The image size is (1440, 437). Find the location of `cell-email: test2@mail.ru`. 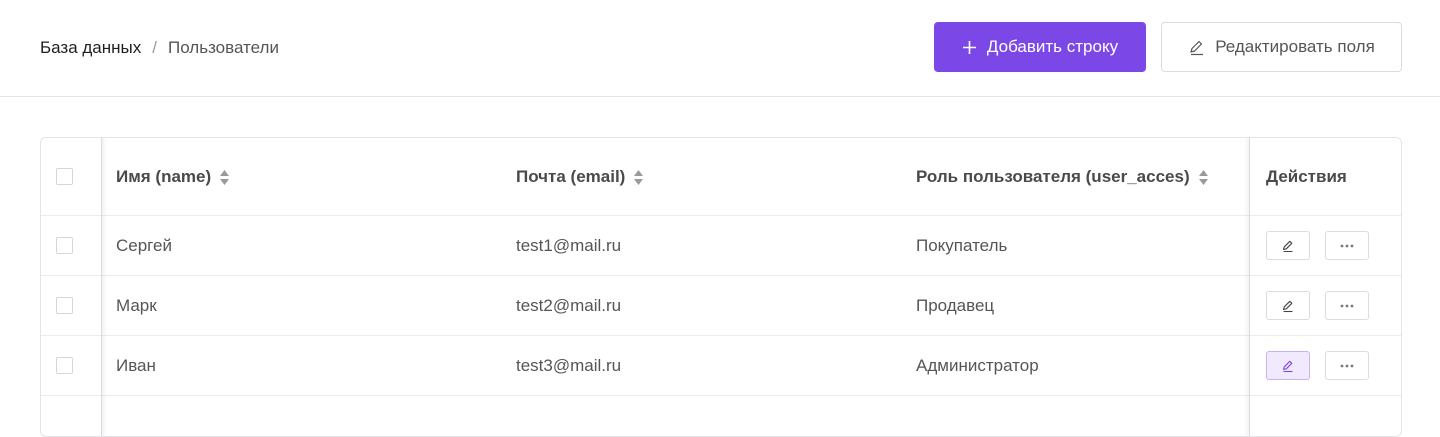

cell-email: test2@mail.ru is located at coordinates (569, 305).